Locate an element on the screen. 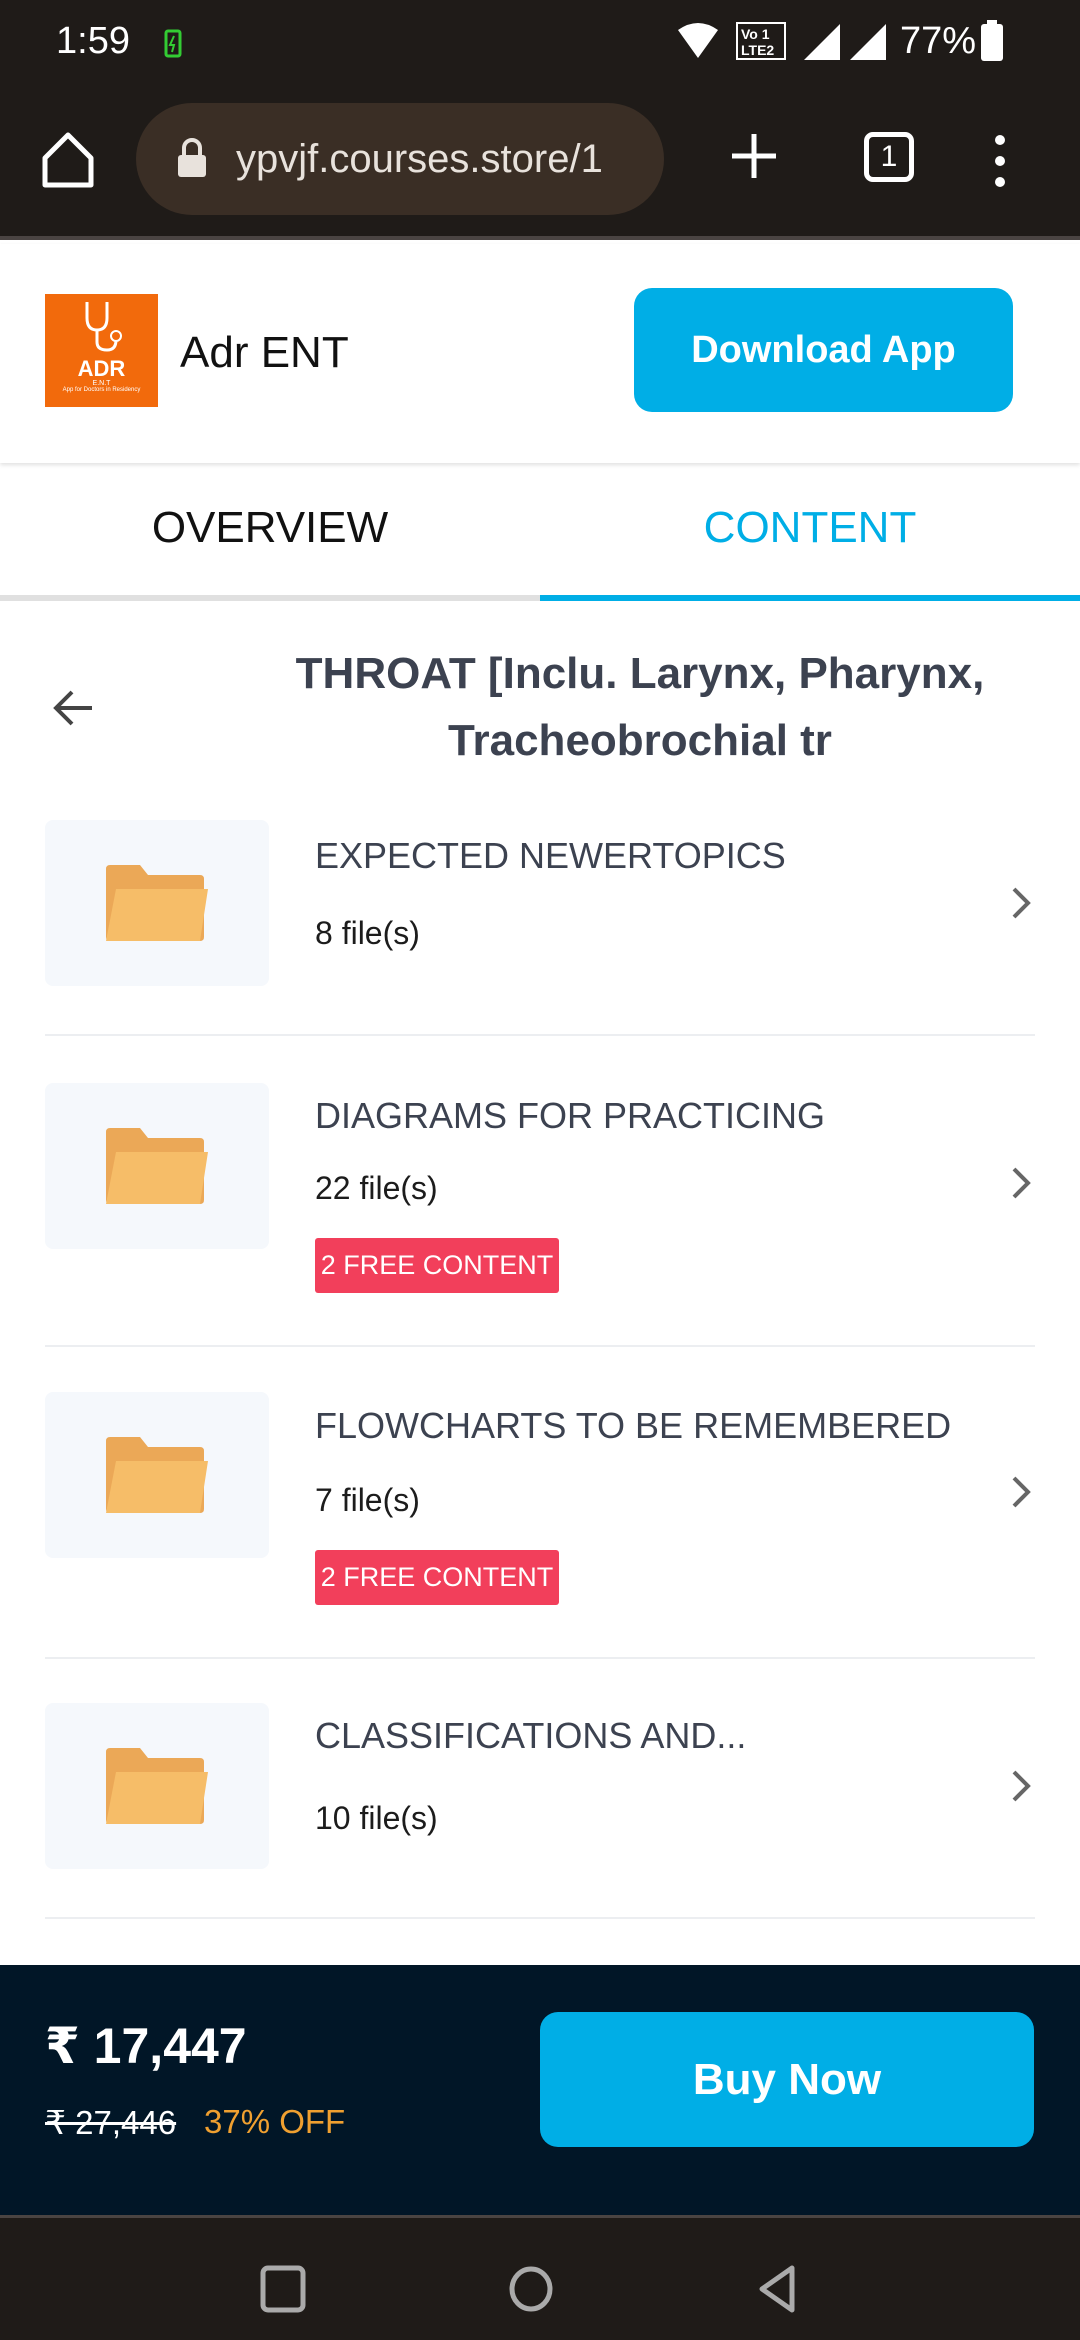 Image resolution: width=1080 pixels, height=2340 pixels. wifi-icon is located at coordinates (698, 40).